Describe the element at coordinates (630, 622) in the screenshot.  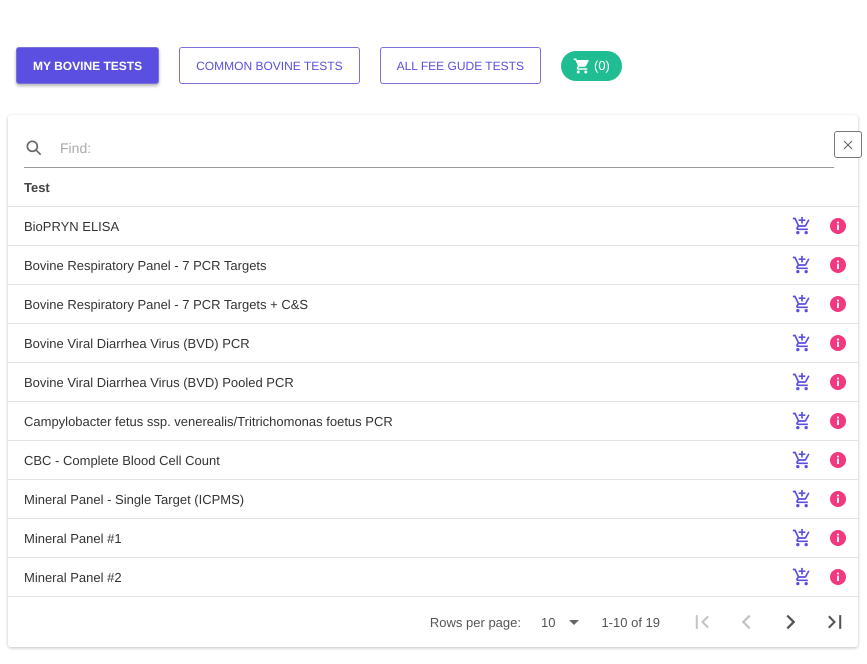
I see `page-range: 1-10 of 19` at that location.